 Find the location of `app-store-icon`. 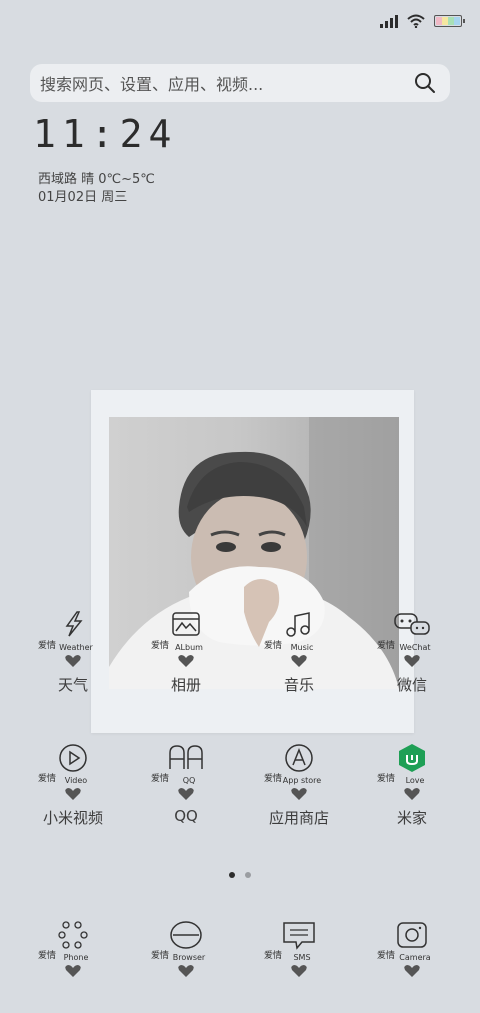

app-store-icon is located at coordinates (299, 758).